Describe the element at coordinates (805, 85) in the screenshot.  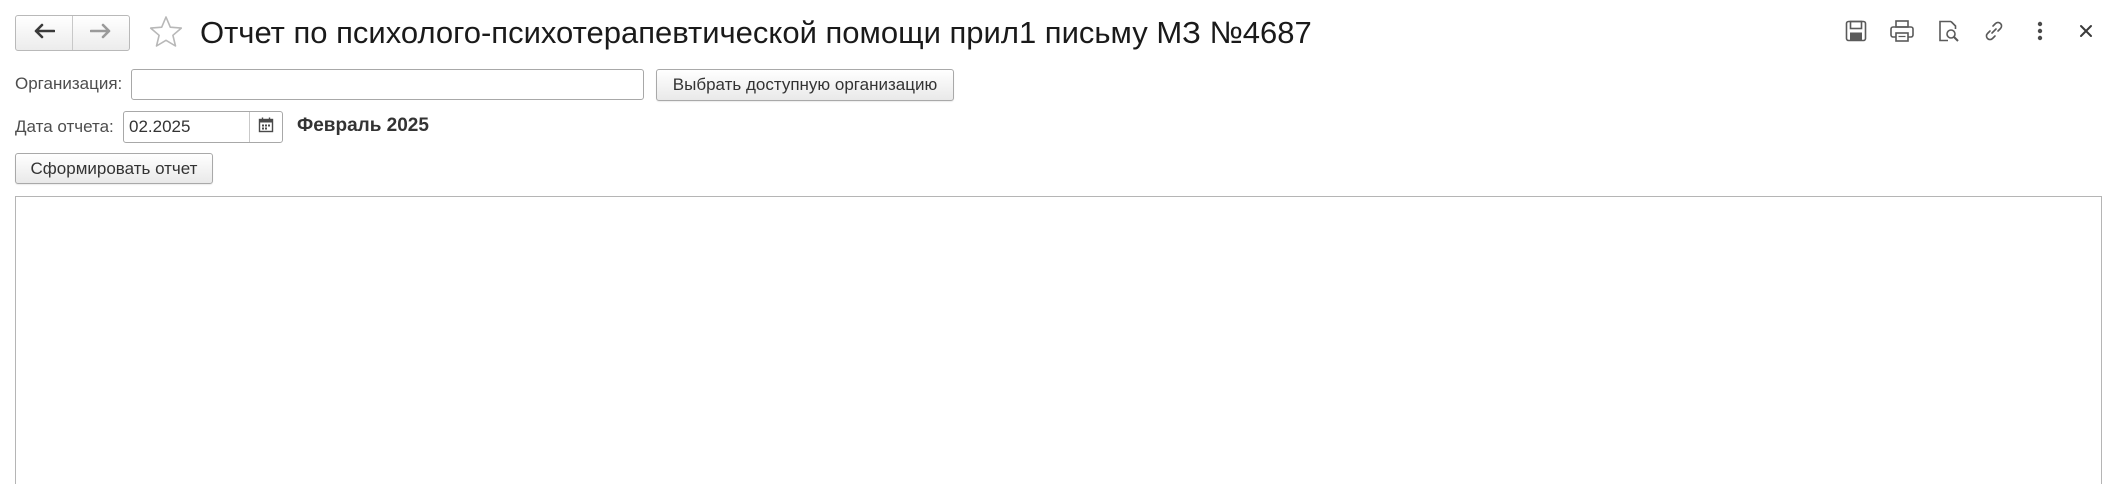
I see `select-organization-button: Выбрать доступную организацию` at that location.